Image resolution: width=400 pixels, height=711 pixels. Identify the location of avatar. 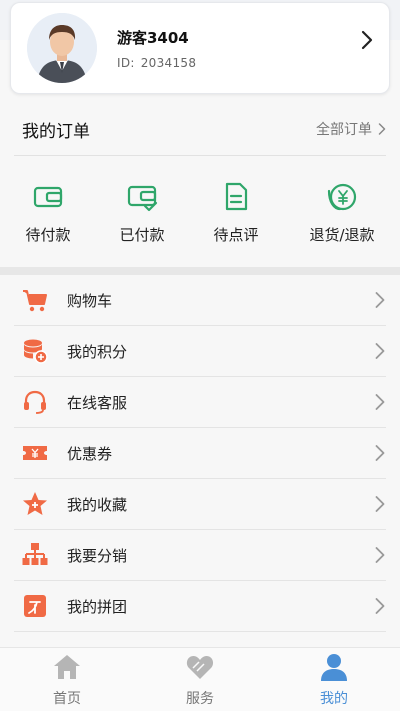
(62, 48).